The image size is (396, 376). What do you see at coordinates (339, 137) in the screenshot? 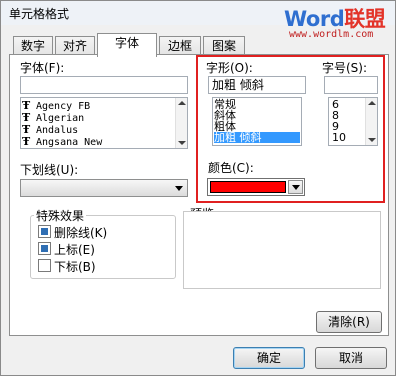
I see `font-size-item: 10` at bounding box center [339, 137].